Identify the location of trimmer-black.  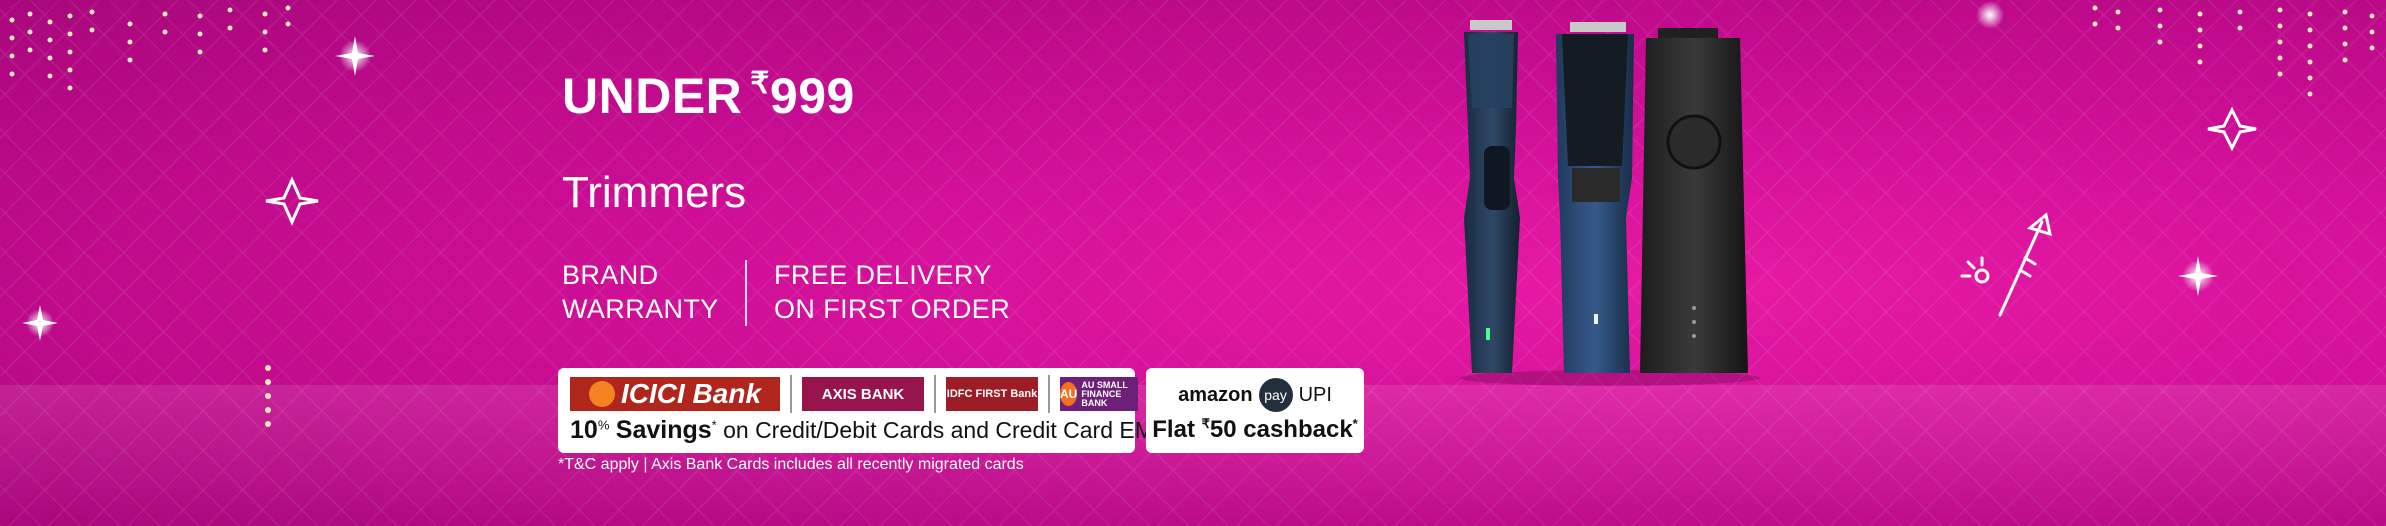
(1694, 200).